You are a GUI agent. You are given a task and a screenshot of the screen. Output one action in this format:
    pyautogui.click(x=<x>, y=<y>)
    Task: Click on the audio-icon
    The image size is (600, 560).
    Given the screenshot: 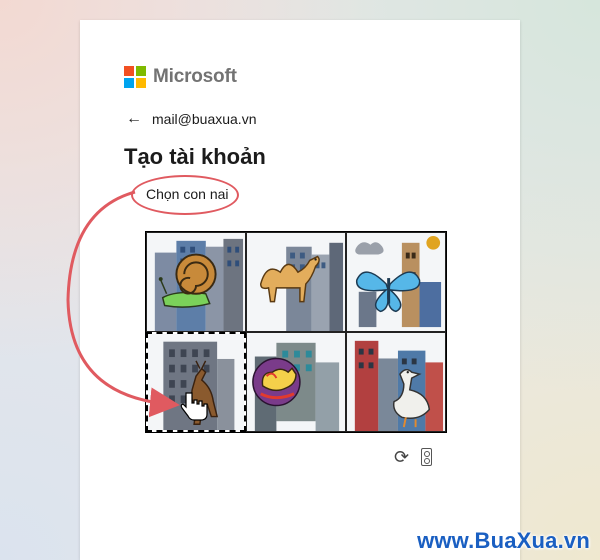 What is the action you would take?
    pyautogui.click(x=427, y=457)
    